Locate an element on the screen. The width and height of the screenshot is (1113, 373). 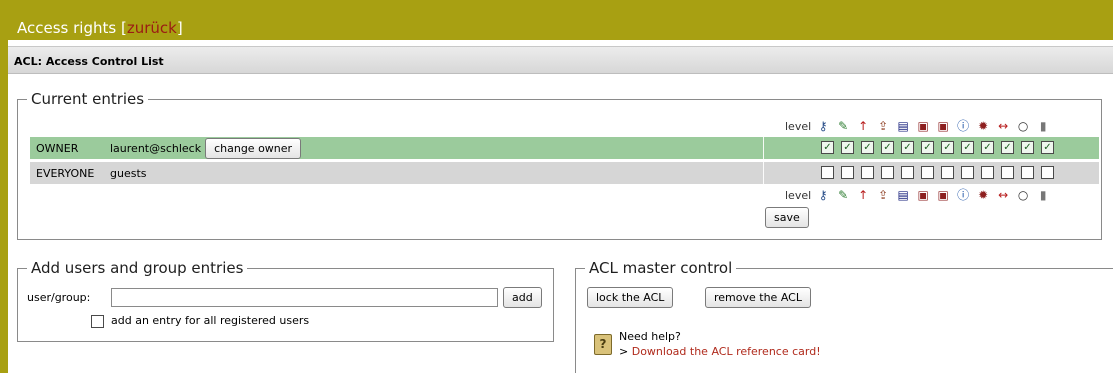
left-accent-strip is located at coordinates (4, 186).